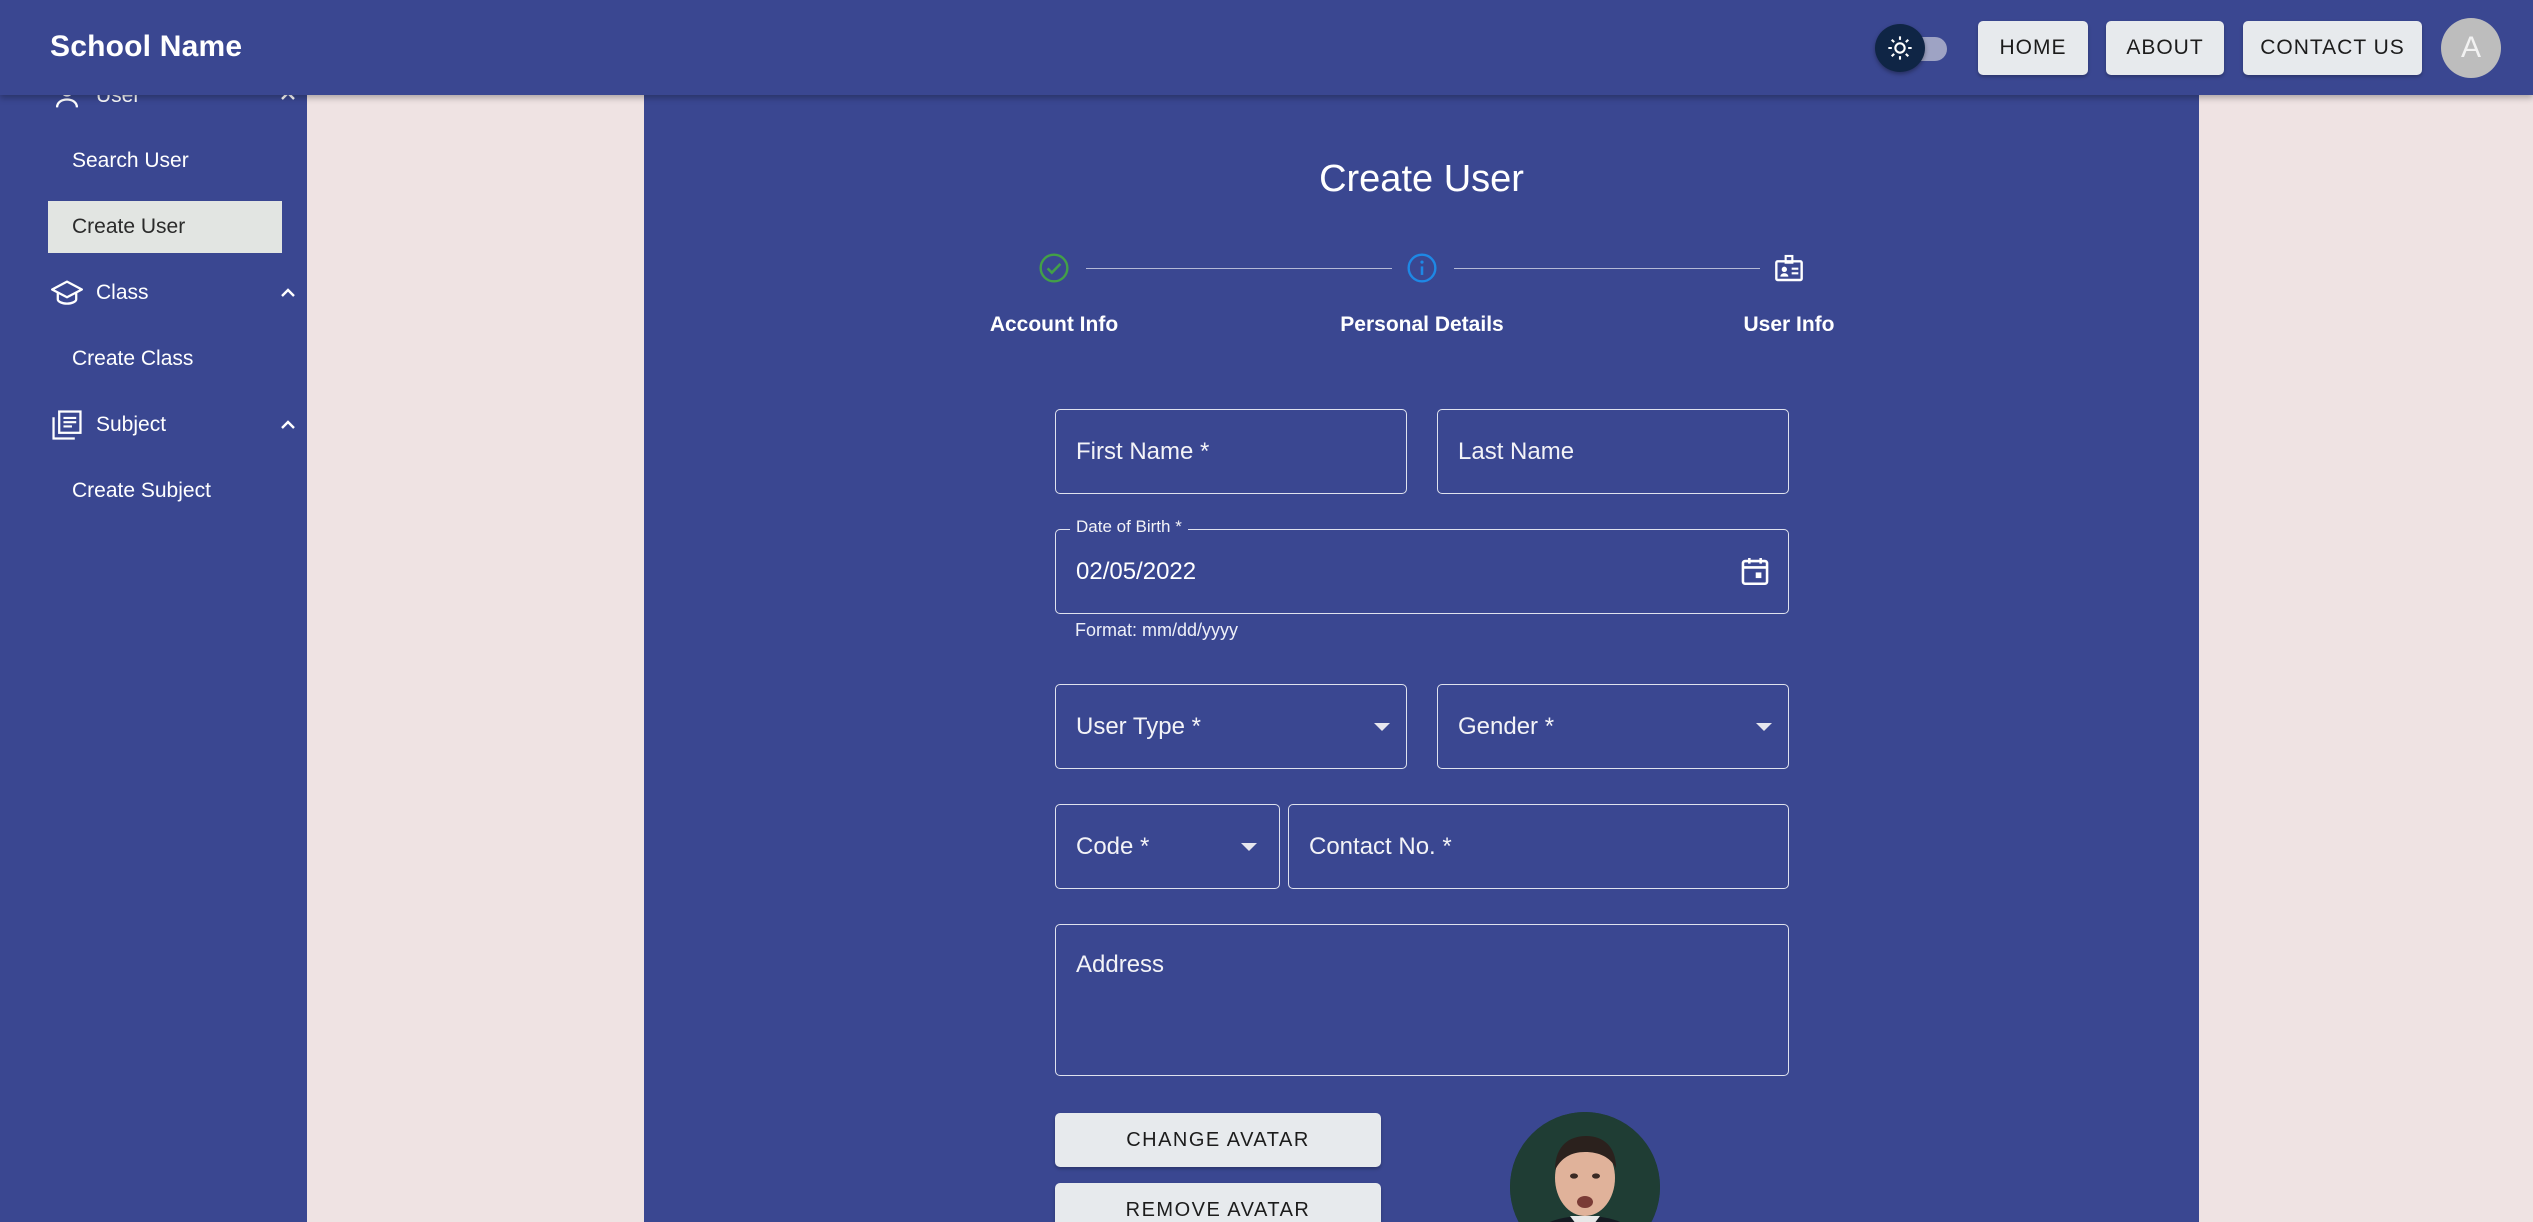 This screenshot has width=2533, height=1222. I want to click on sidebar-item-search-user: Search User, so click(165, 161).